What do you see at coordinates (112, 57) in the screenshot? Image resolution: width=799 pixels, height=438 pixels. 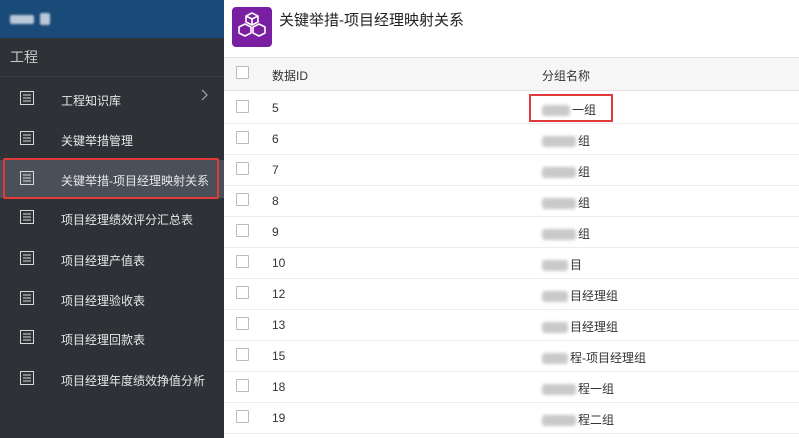 I see `sidebar-group-label: 工程` at bounding box center [112, 57].